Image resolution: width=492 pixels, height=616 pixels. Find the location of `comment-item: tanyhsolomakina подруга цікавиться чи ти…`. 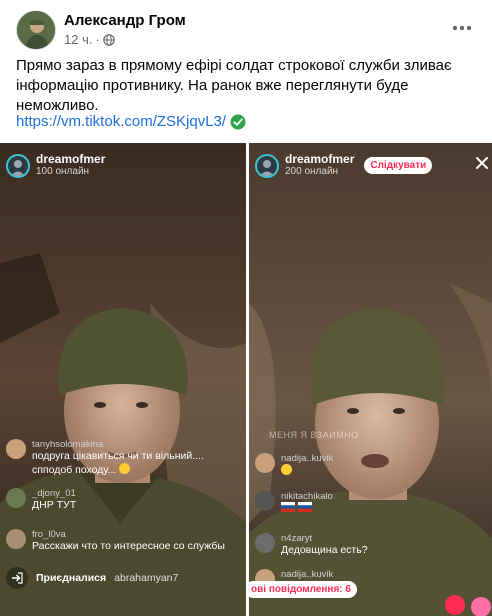

comment-item: tanyhsolomakina подруга цікавиться чи ти… is located at coordinates (125, 458).